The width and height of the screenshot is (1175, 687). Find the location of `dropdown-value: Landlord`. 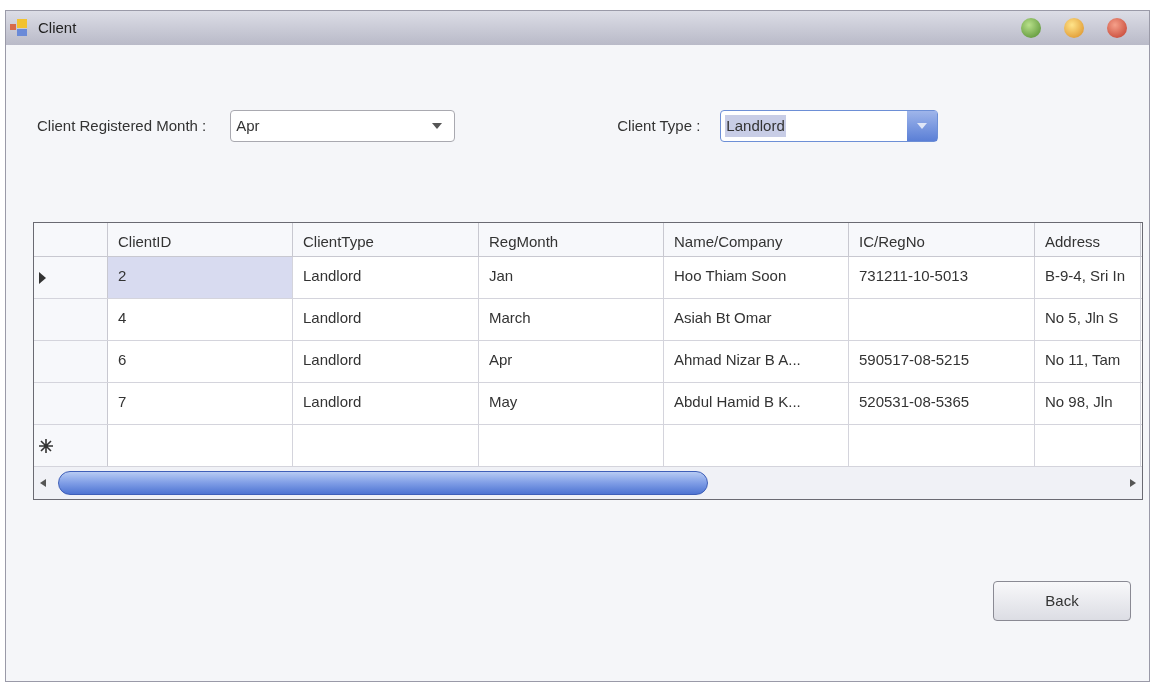

dropdown-value: Landlord is located at coordinates (755, 126).